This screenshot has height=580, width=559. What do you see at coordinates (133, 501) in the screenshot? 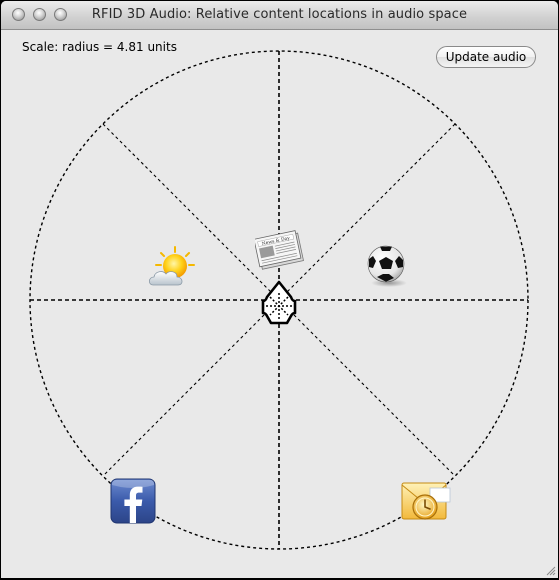
I see `facebook-icon` at bounding box center [133, 501].